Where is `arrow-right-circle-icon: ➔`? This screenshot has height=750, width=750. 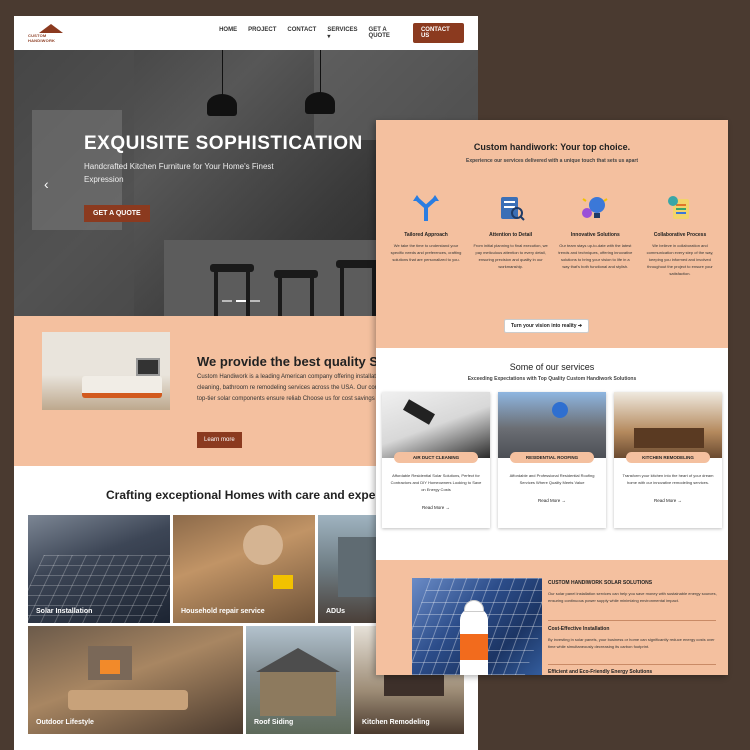 arrow-right-circle-icon: ➔ is located at coordinates (580, 326).